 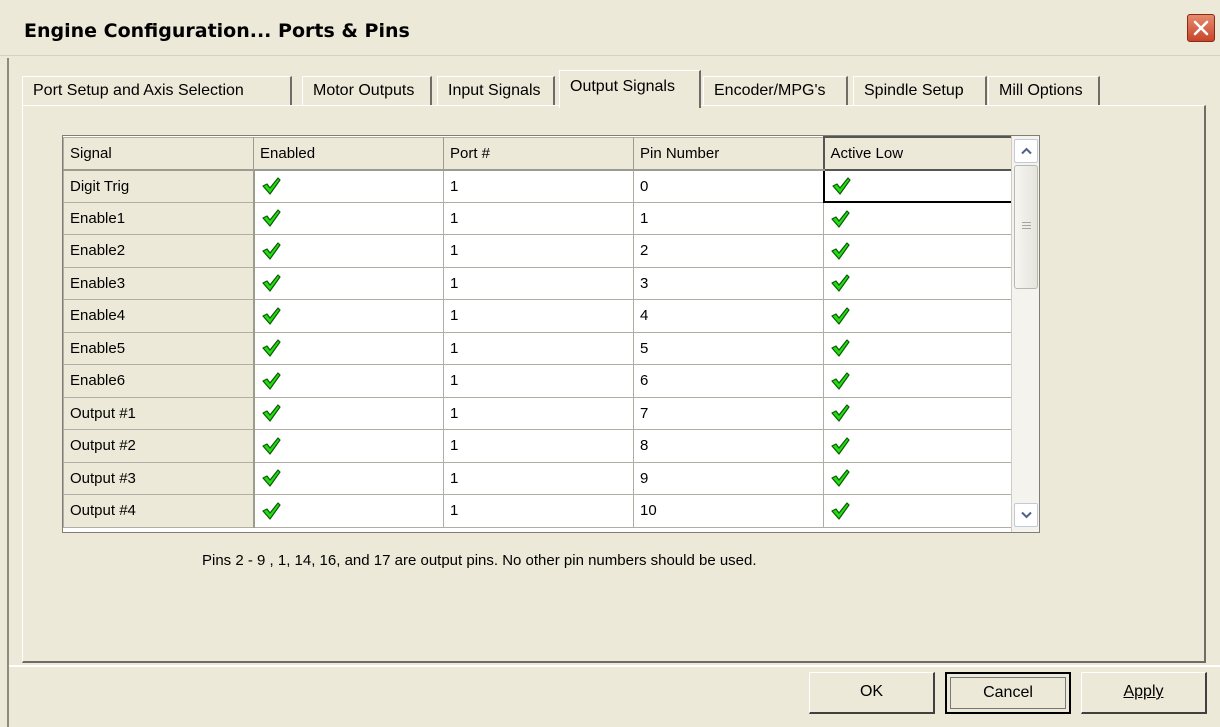 I want to click on pin-number-cell: 0, so click(x=728, y=186).